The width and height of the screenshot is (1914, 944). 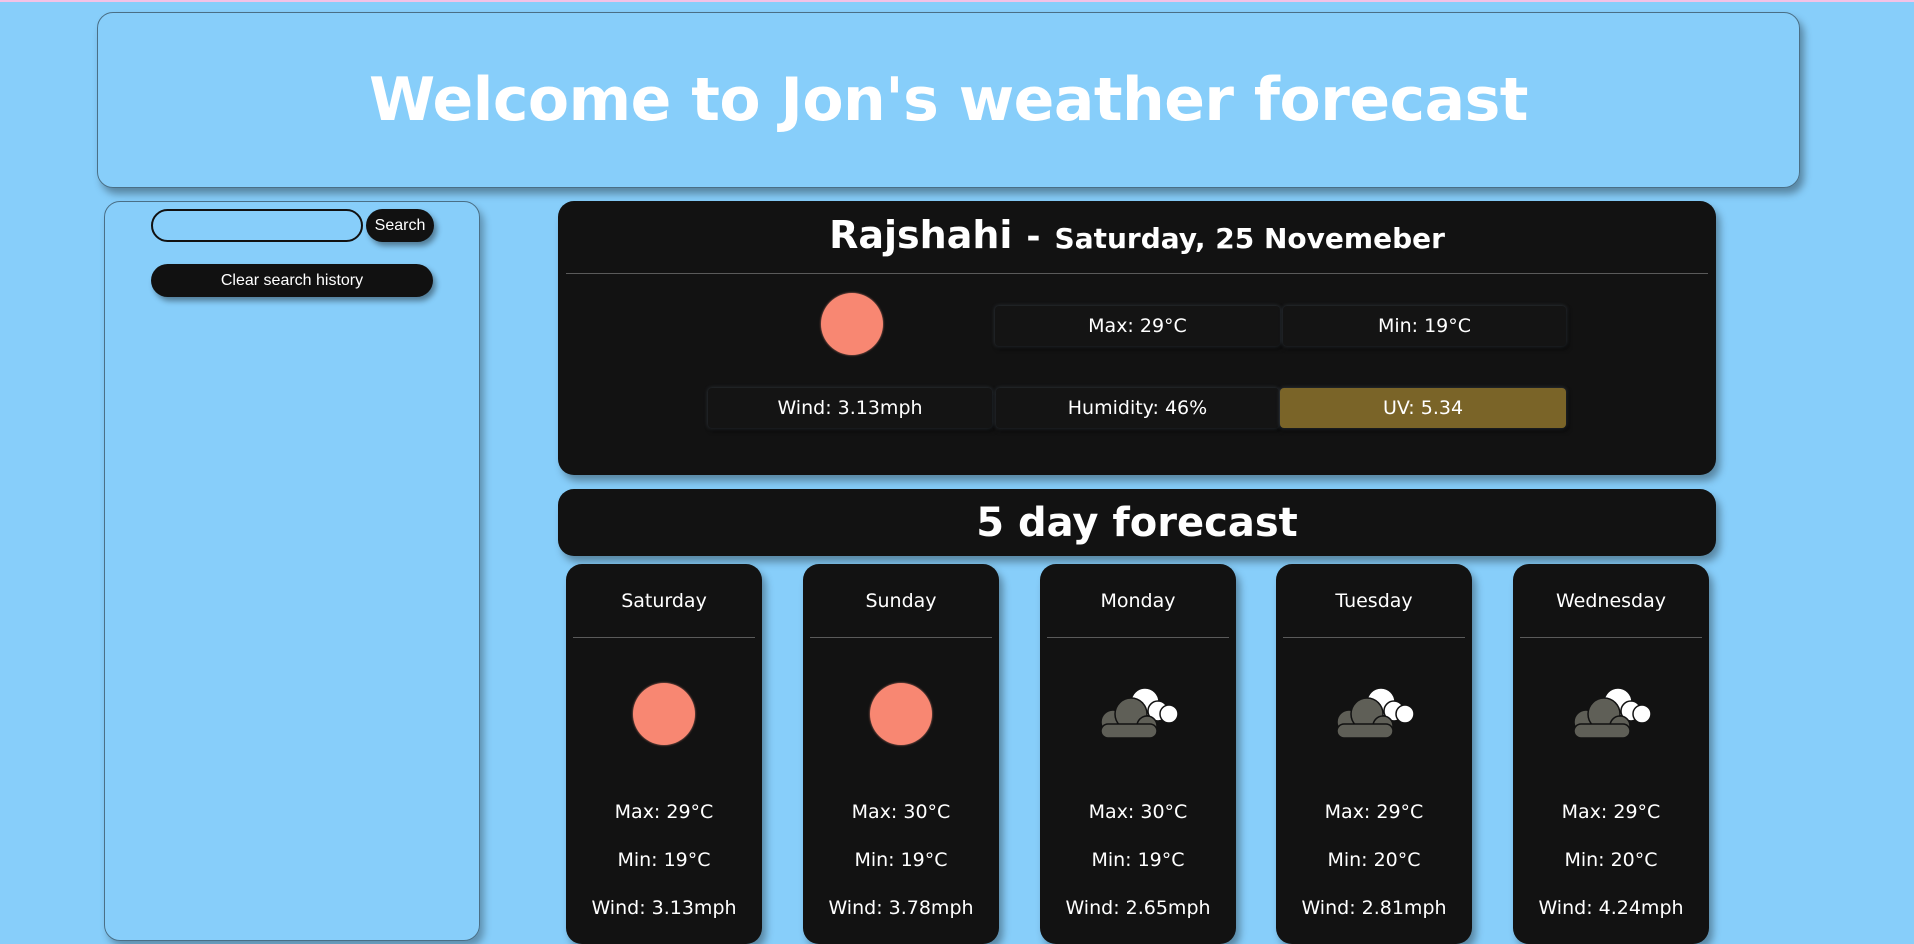 I want to click on current-max-temp: Max: 29°C, so click(x=1137, y=326).